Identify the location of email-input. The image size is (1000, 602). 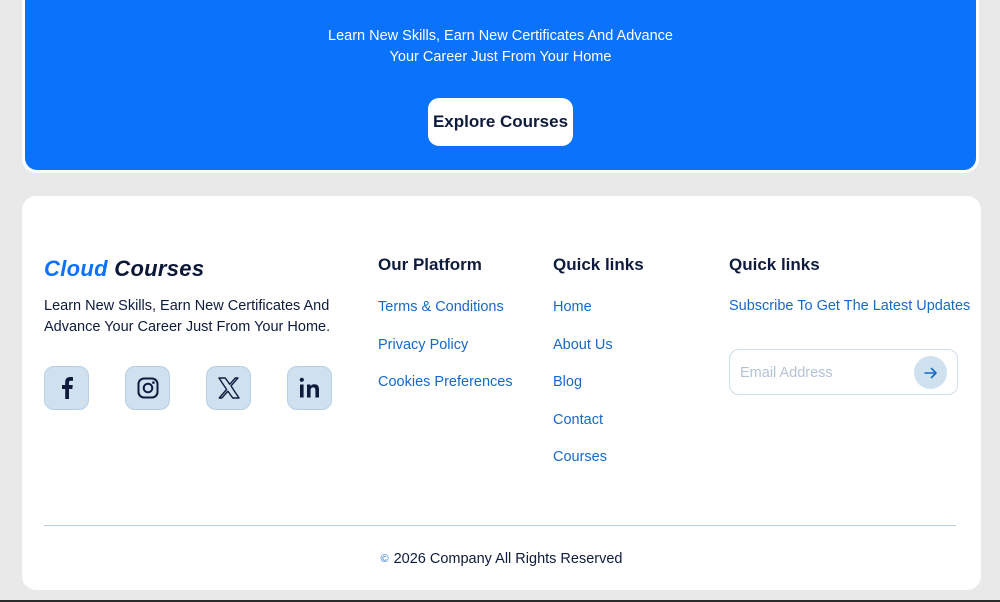
(820, 373).